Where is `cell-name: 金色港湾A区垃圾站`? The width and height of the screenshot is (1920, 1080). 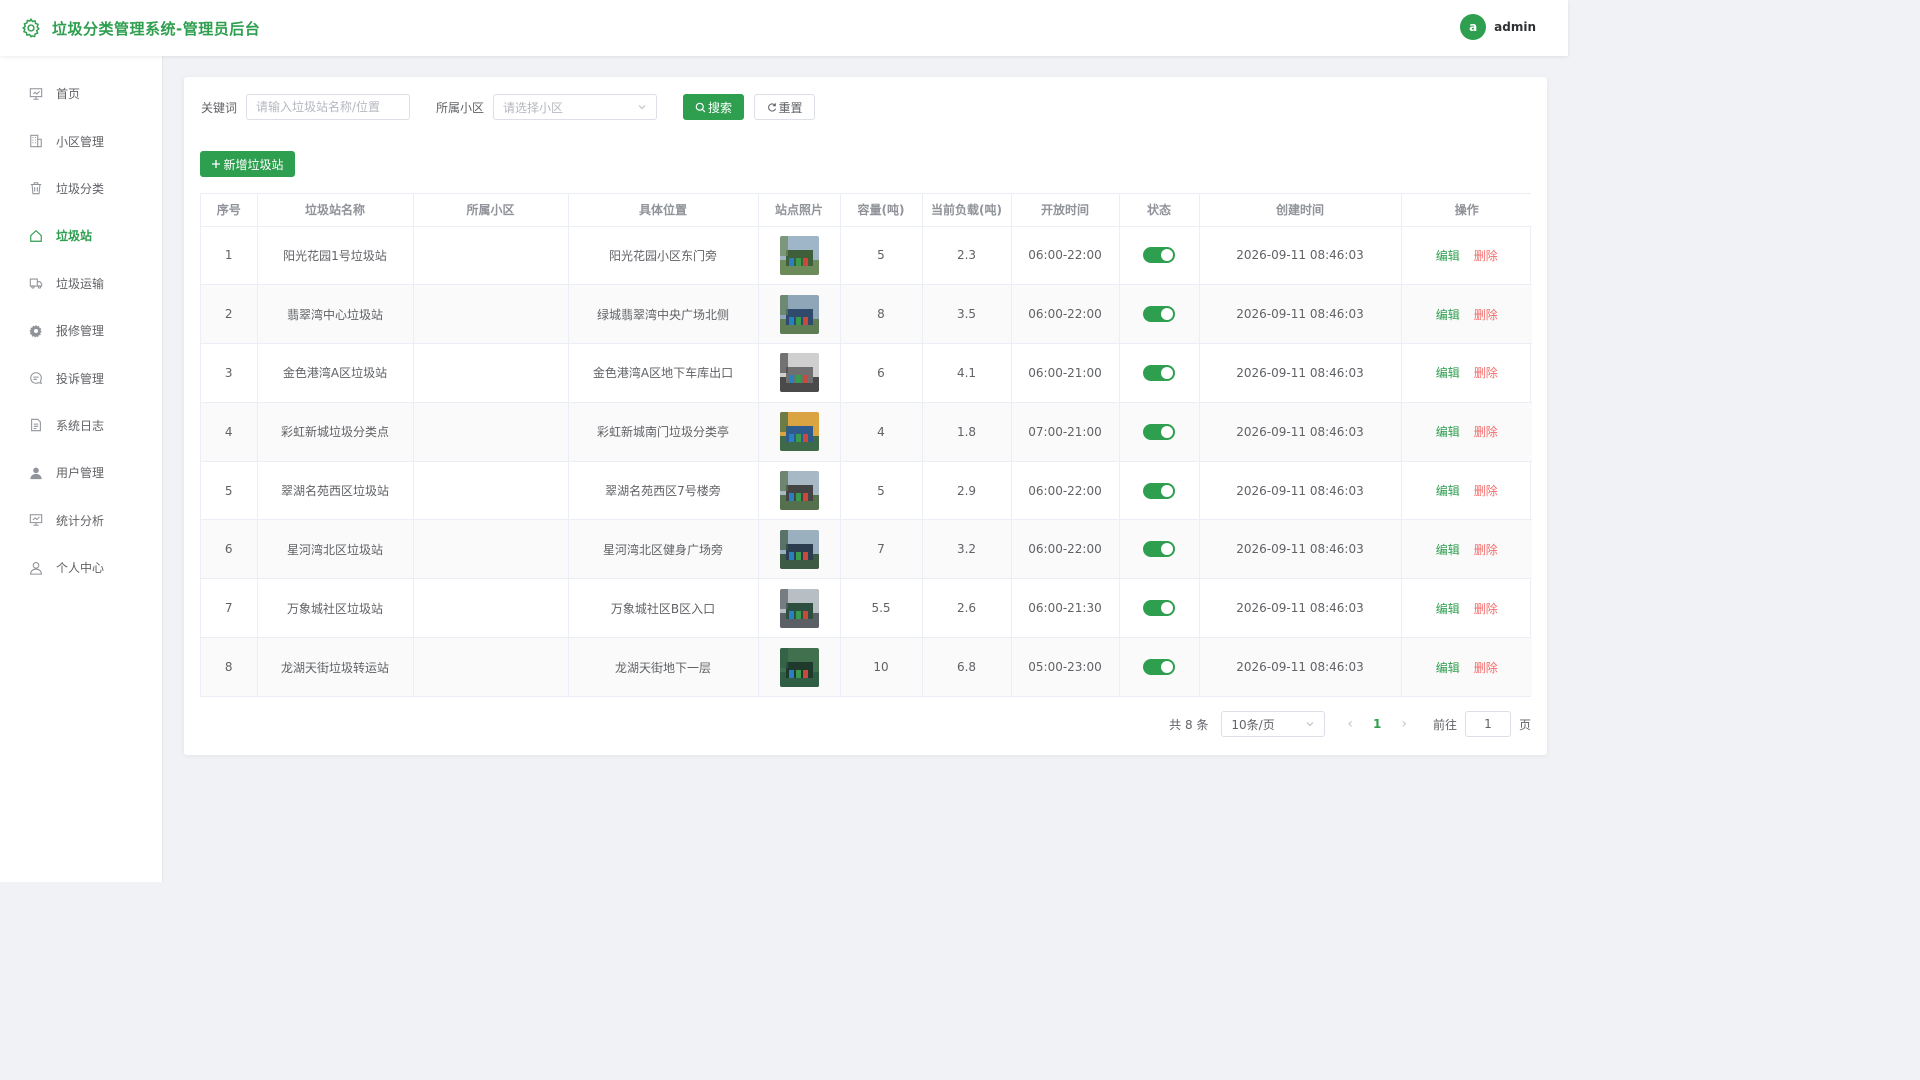 cell-name: 金色港湾A区垃圾站 is located at coordinates (335, 373).